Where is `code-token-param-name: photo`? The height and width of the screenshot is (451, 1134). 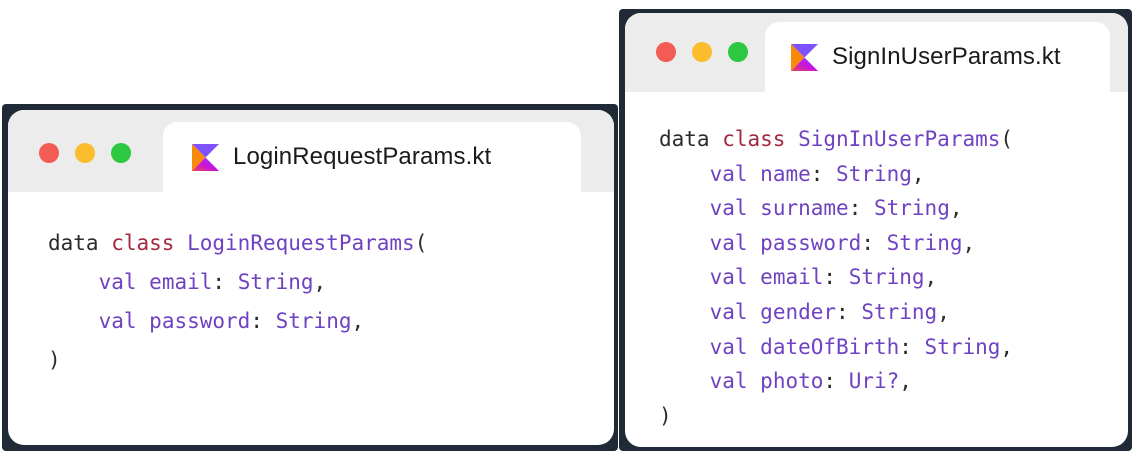 code-token-param-name: photo is located at coordinates (792, 381).